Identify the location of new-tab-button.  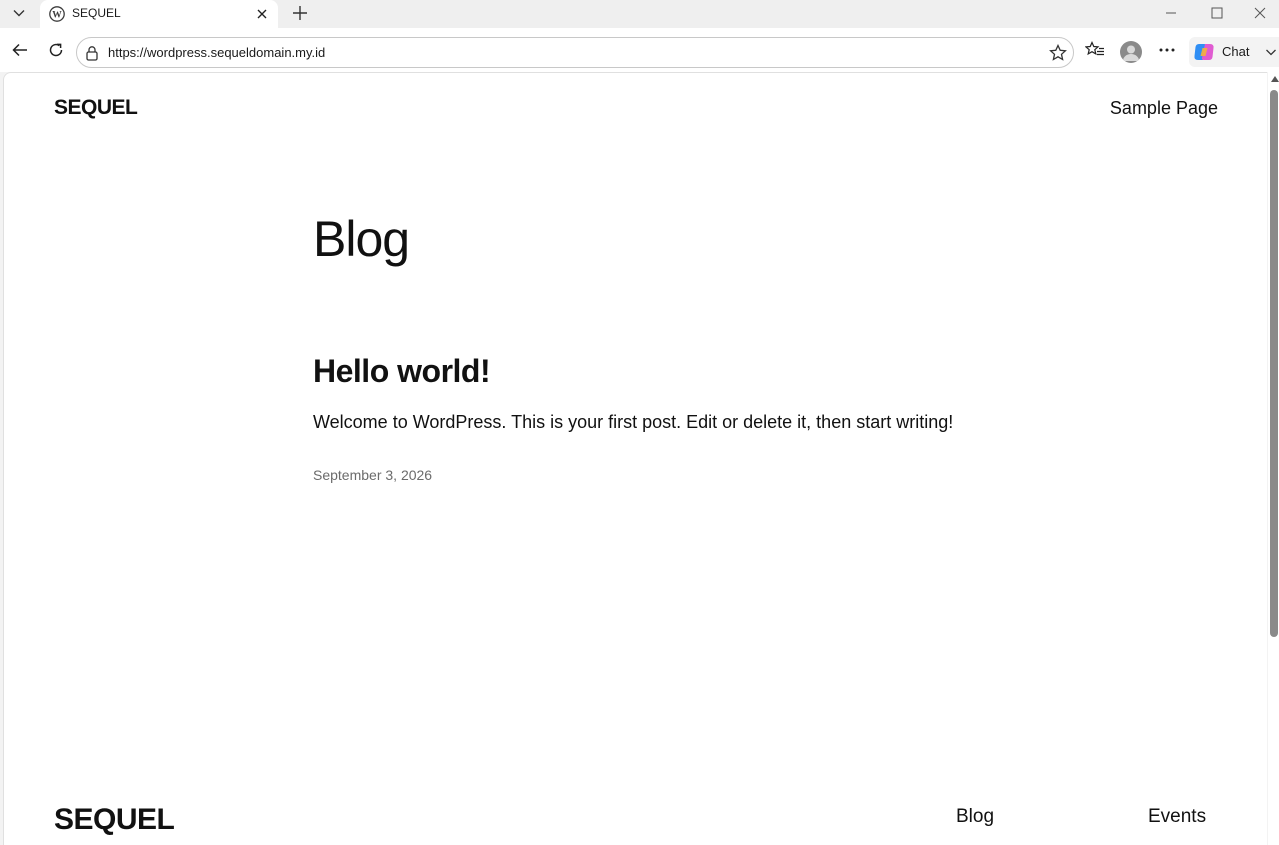
(300, 13).